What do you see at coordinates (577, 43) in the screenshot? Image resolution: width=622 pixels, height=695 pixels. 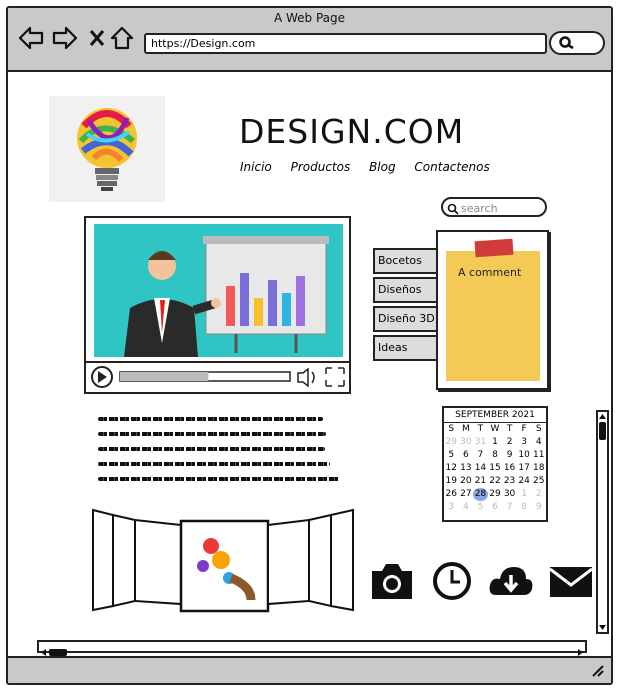 I see `browser-search-button` at bounding box center [577, 43].